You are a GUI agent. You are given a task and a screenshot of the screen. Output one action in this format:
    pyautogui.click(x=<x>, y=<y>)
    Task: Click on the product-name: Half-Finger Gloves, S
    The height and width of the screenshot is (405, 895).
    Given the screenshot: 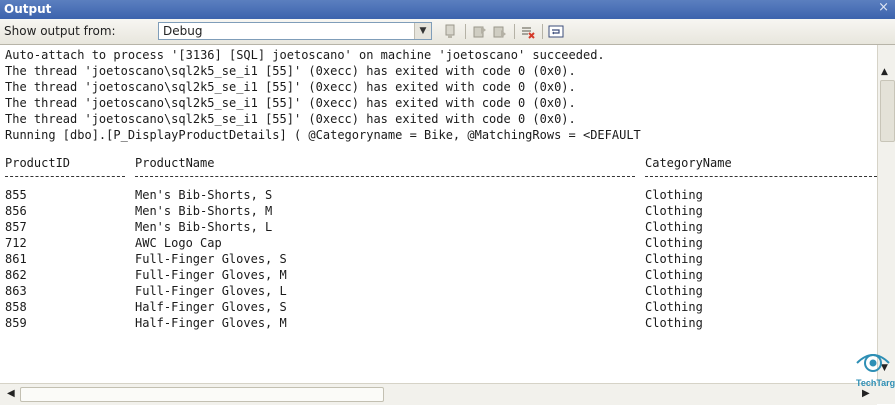 What is the action you would take?
    pyautogui.click(x=211, y=307)
    